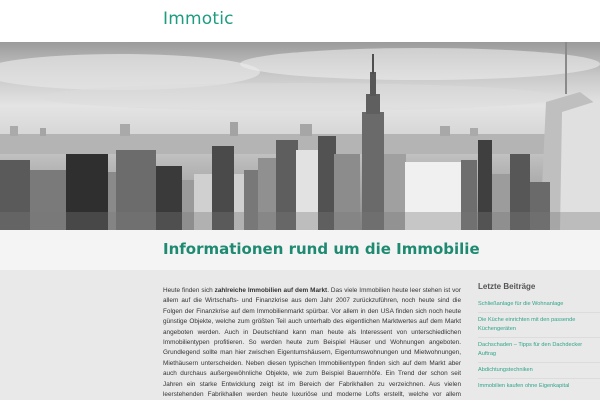 This screenshot has height=400, width=600. I want to click on site-header: Immotic, so click(300, 21).